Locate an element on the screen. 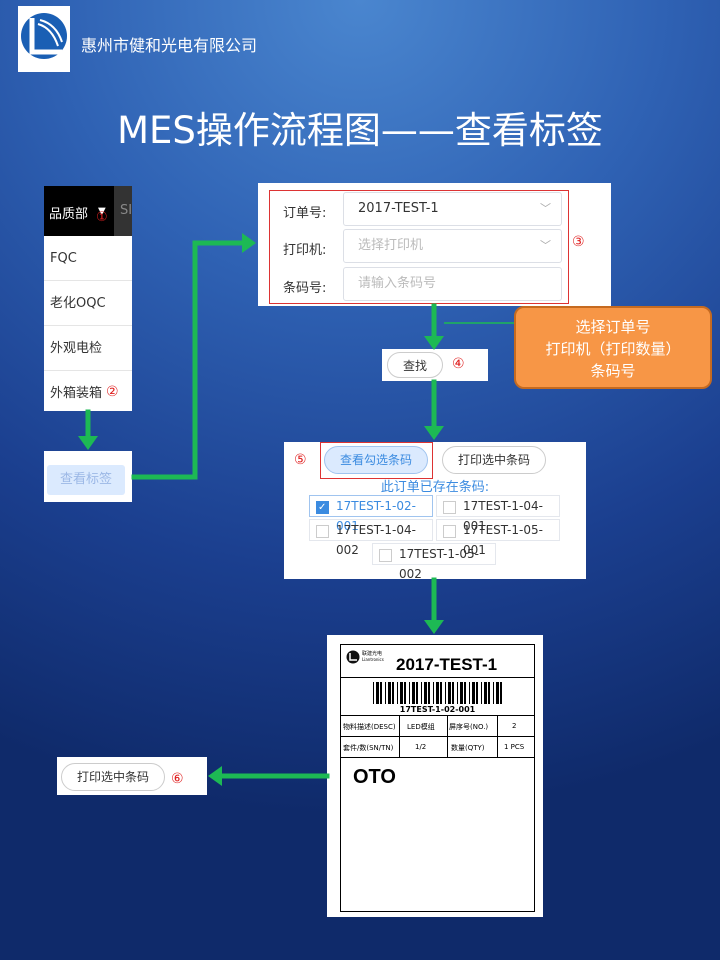 This screenshot has height=960, width=720. note-line-2: 打印机（打印数量） is located at coordinates (613, 349).